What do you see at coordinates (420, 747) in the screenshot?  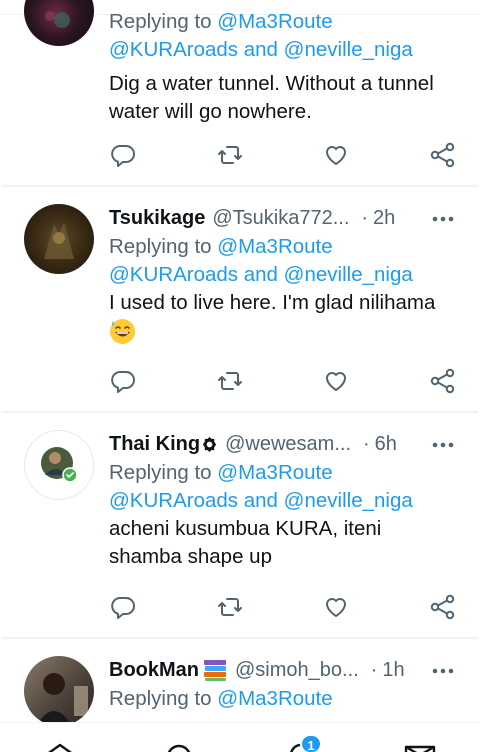 I see `messages-icon` at bounding box center [420, 747].